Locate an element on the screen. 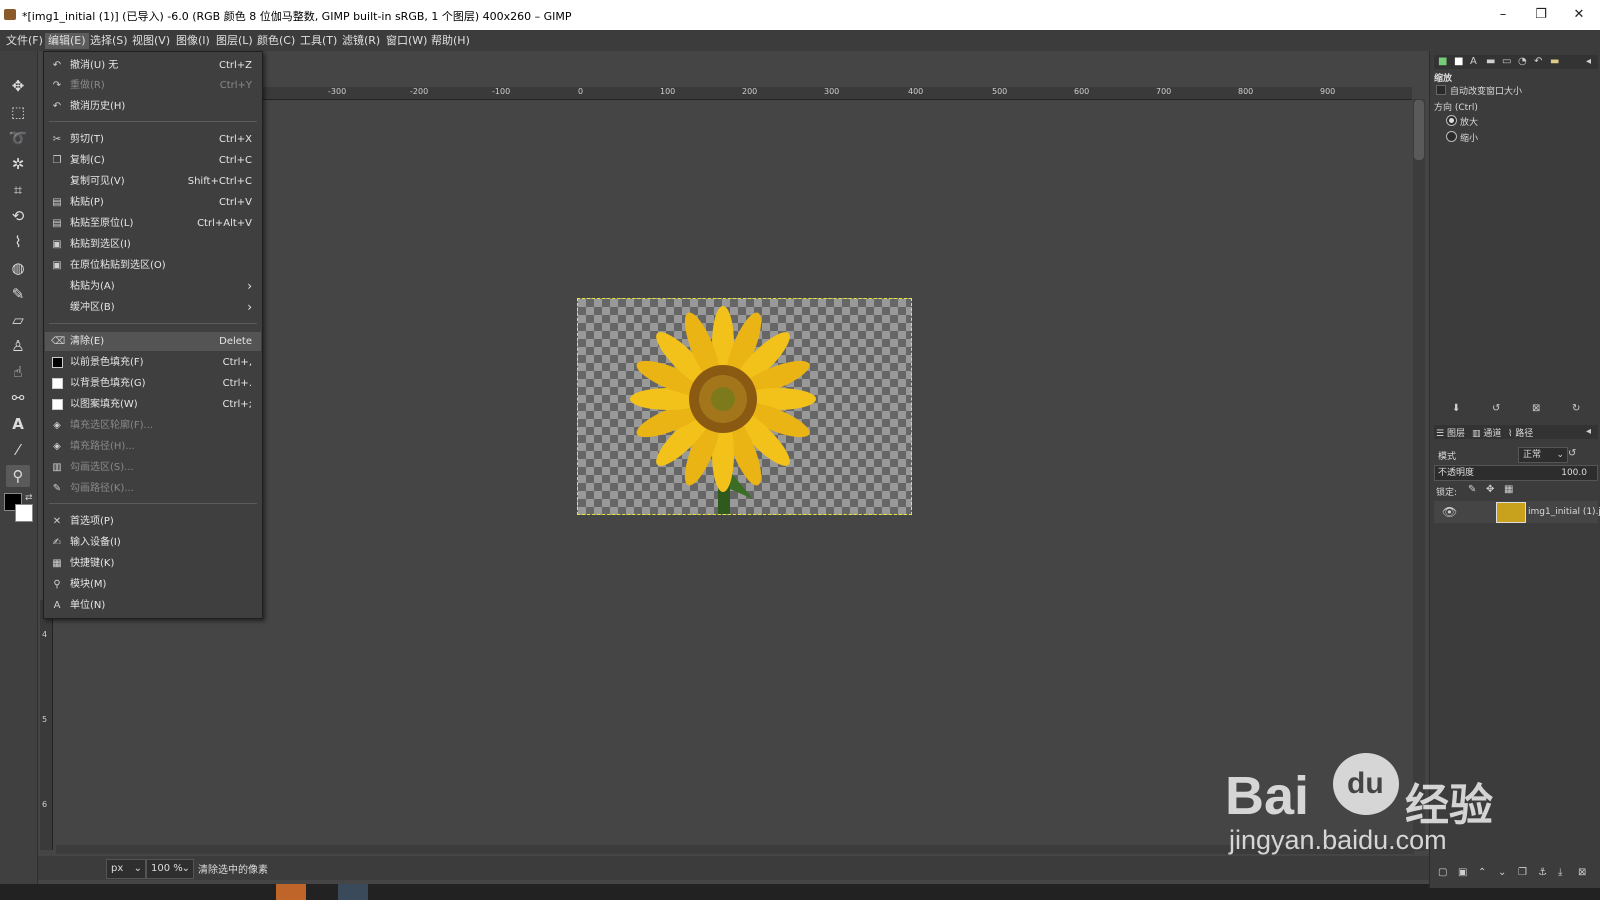 This screenshot has height=900, width=1600. menu-item-units: A 单位(N) is located at coordinates (153, 605).